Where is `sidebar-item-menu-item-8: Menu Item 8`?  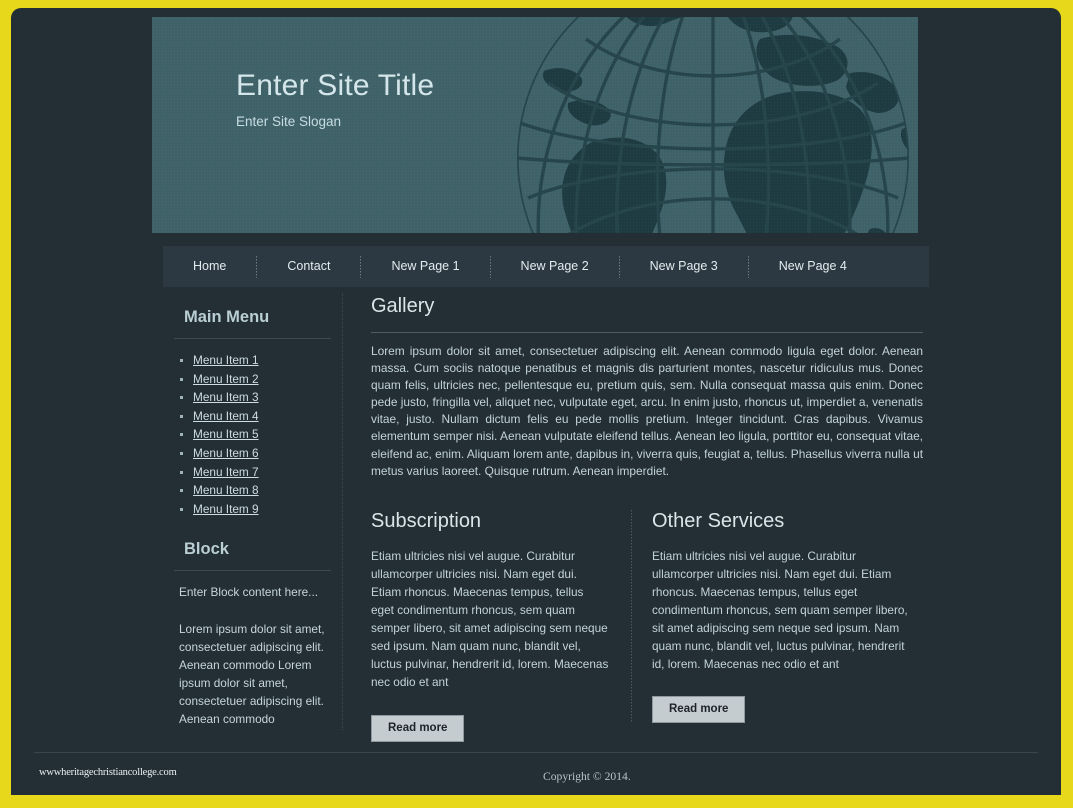
sidebar-item-menu-item-8: Menu Item 8 is located at coordinates (226, 490).